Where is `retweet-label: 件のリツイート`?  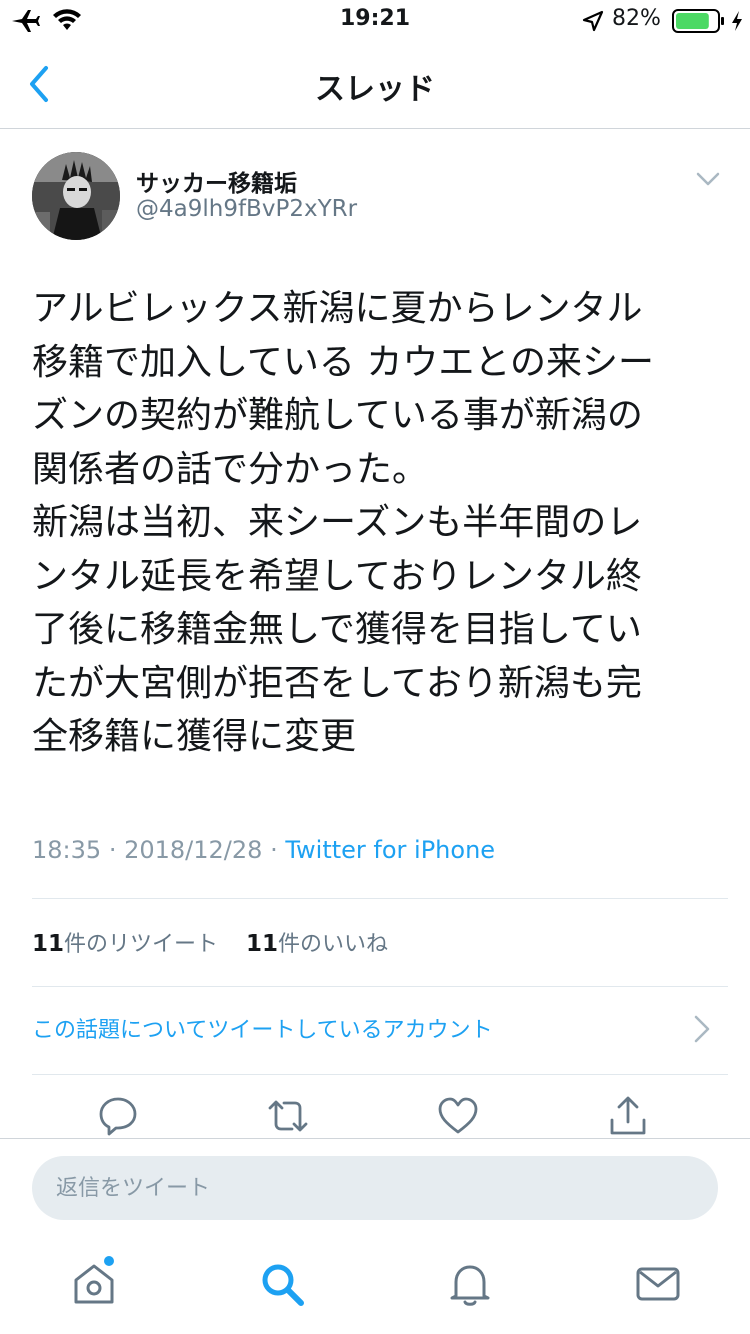
retweet-label: 件のリツイート is located at coordinates (141, 944).